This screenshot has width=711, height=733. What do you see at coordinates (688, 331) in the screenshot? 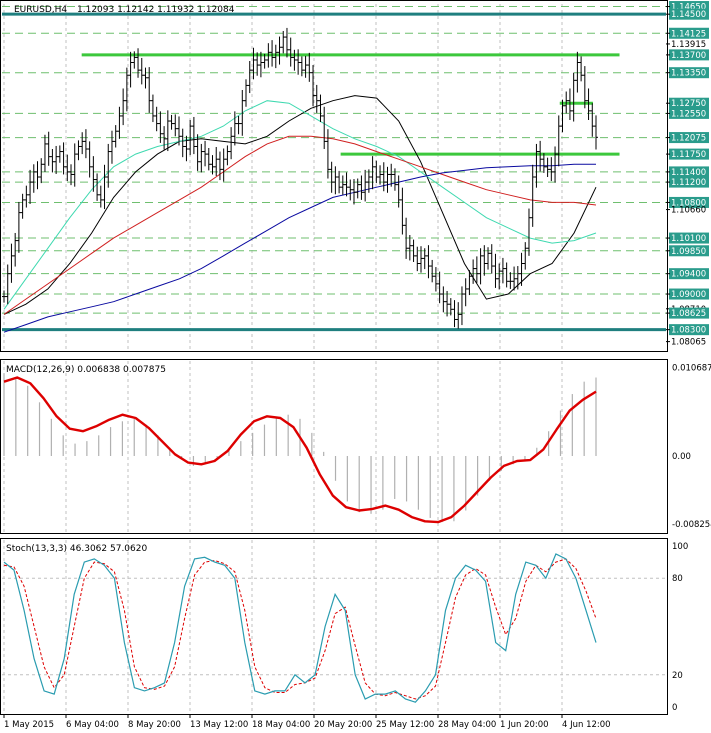
I see `price-axis-label: 1.08300` at bounding box center [688, 331].